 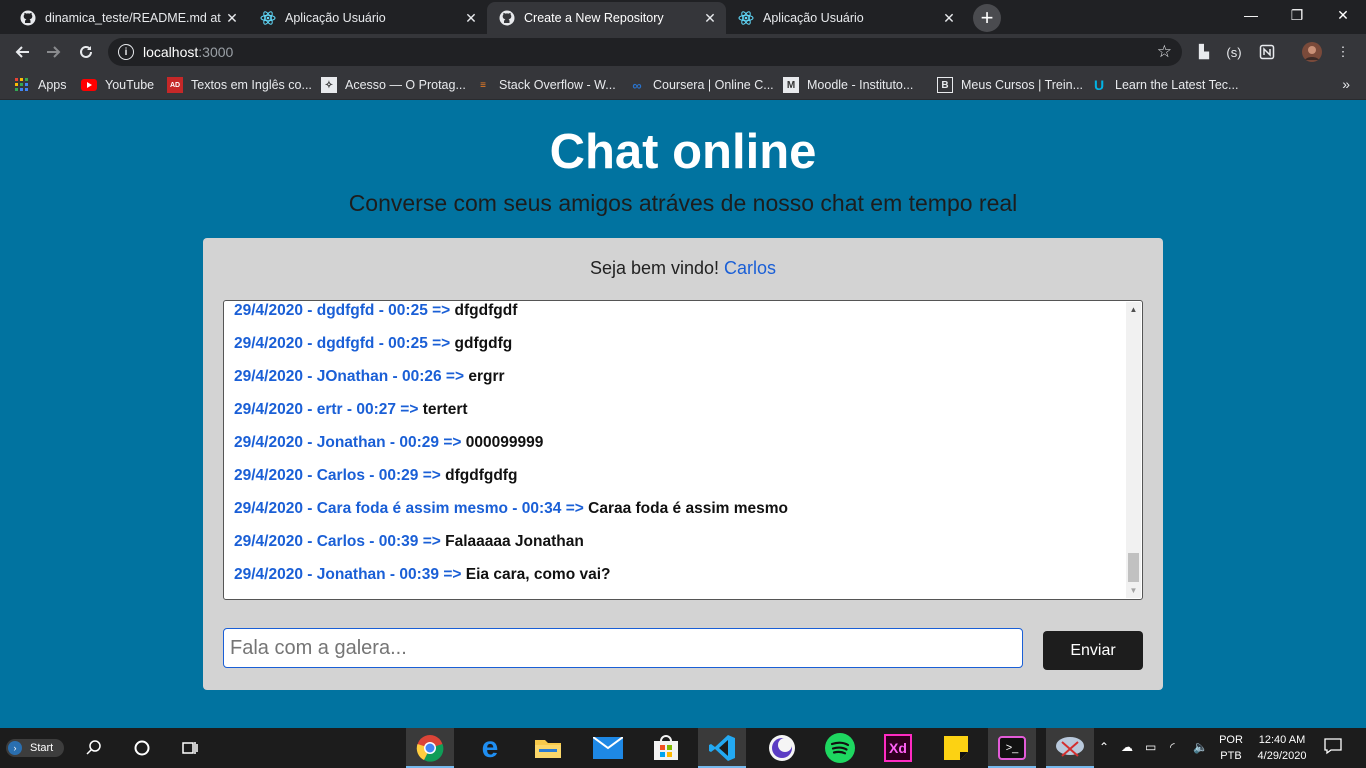 I want to click on edge-icon: e, so click(x=490, y=748).